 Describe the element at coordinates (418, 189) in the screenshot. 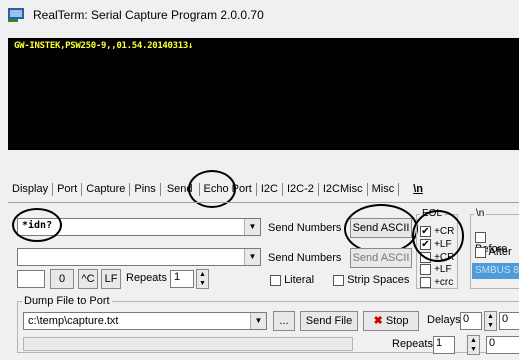

I see `tab-newline: \n` at that location.